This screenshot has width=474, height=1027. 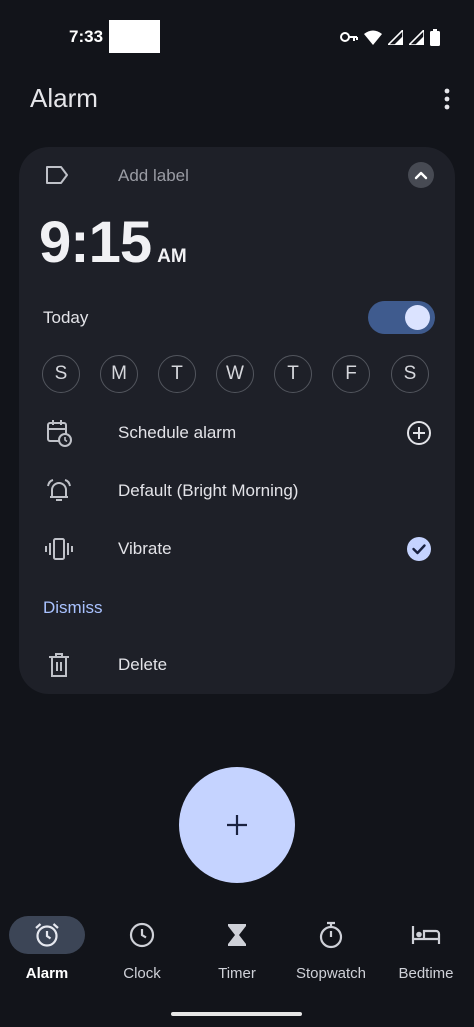 What do you see at coordinates (237, 36) in the screenshot?
I see `status-bar: 7:33` at bounding box center [237, 36].